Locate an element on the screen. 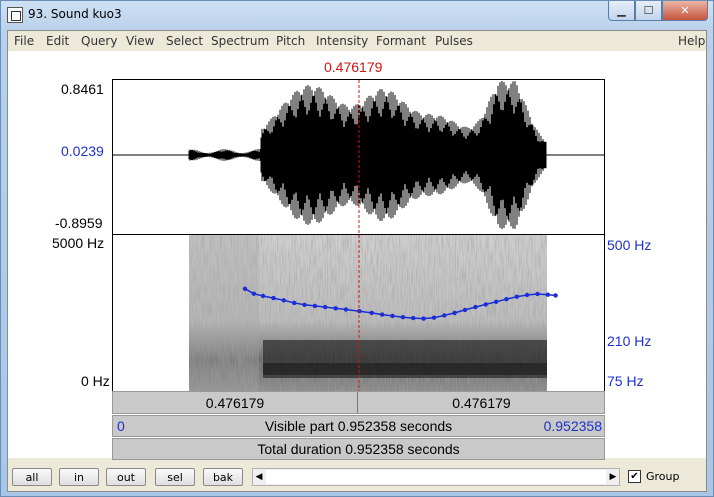 Image resolution: width=714 pixels, height=497 pixels. scroll-thumb is located at coordinates (436, 477).